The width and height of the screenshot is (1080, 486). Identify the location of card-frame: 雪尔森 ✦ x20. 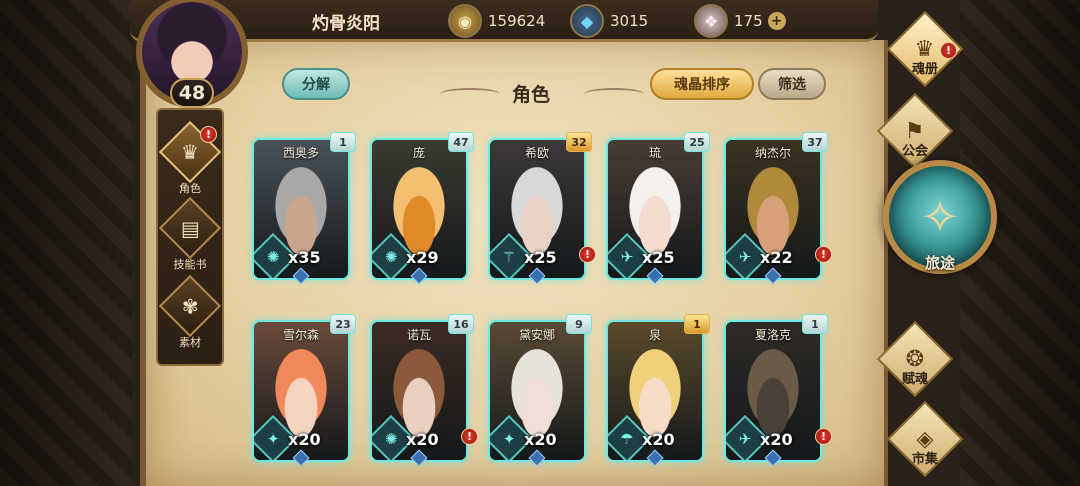
(301, 391).